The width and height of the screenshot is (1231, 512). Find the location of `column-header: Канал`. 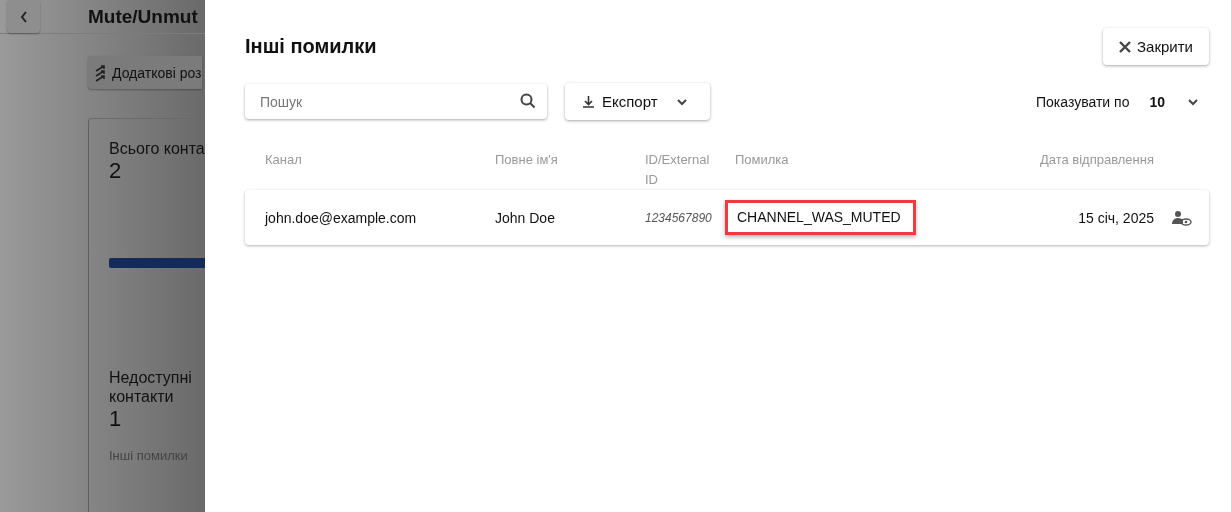

column-header: Канал is located at coordinates (284, 160).